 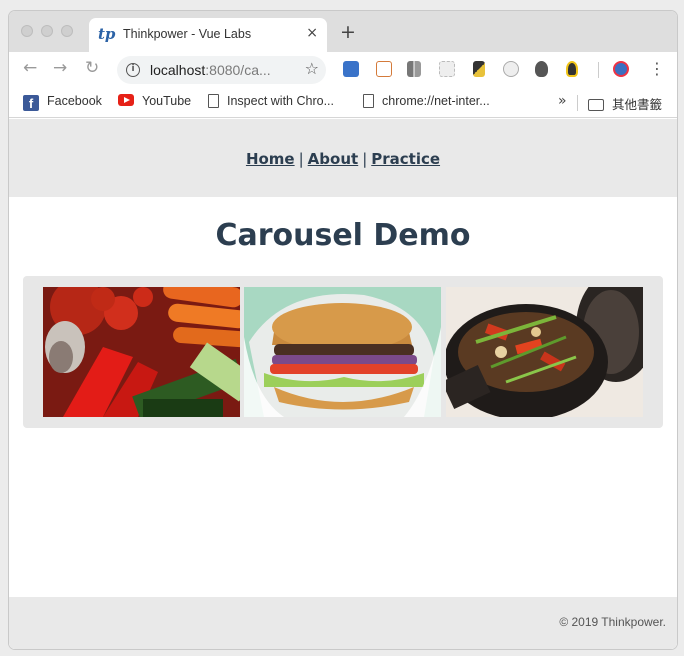 What do you see at coordinates (312, 68) in the screenshot?
I see `bookmark-star-icon: ☆` at bounding box center [312, 68].